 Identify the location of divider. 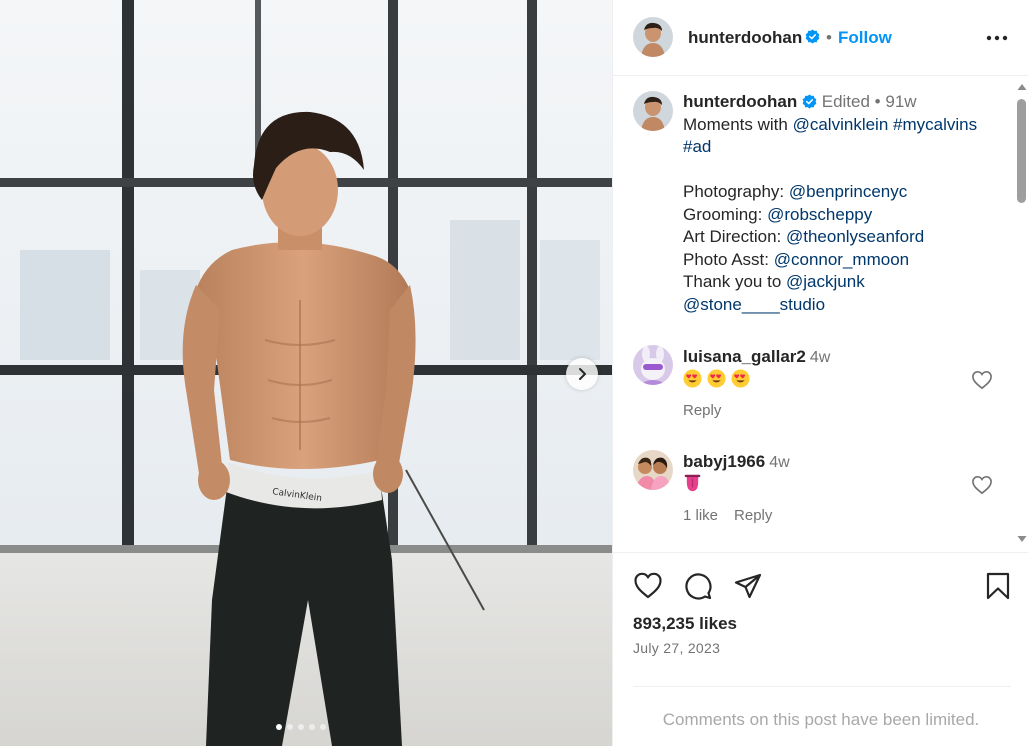
(822, 686).